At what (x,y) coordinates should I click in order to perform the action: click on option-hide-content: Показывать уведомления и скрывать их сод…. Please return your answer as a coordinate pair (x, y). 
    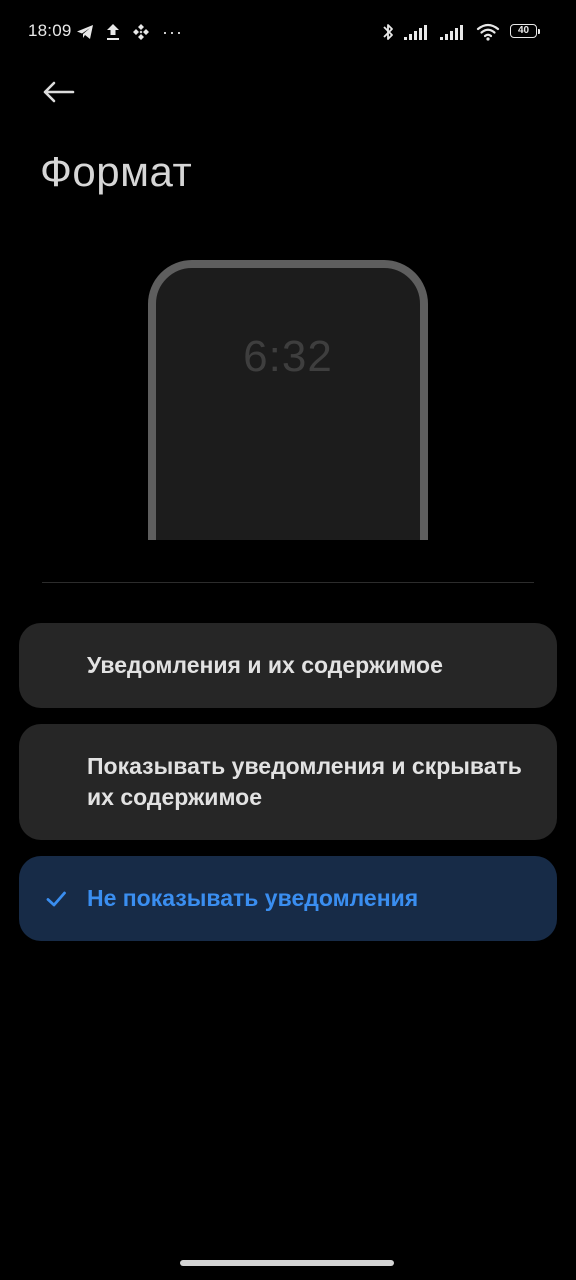
    Looking at the image, I should click on (288, 782).